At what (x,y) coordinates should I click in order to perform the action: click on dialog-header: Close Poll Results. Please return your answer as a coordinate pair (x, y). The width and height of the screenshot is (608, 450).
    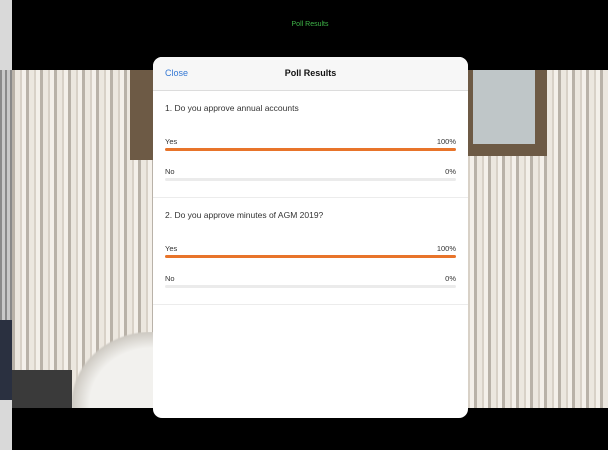
    Looking at the image, I should click on (310, 74).